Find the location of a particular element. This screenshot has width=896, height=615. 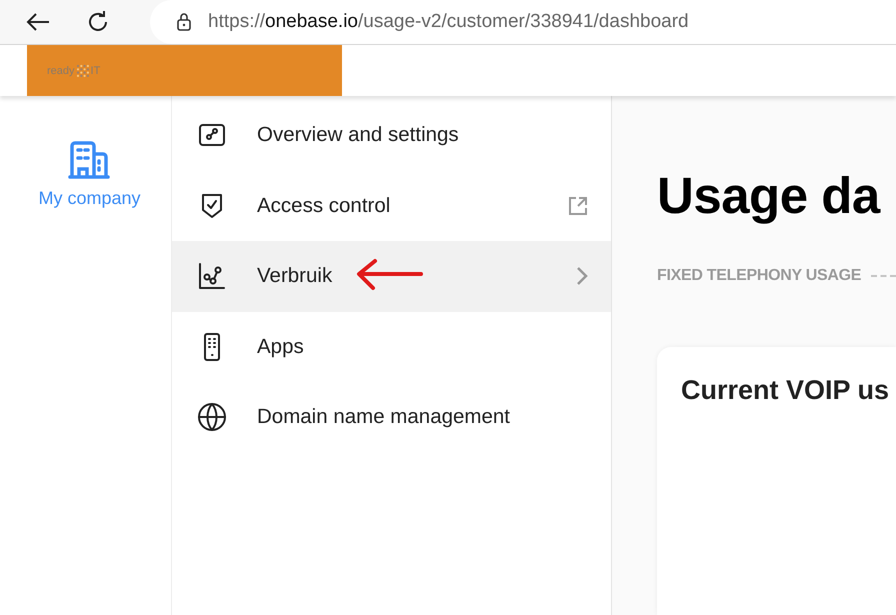

company-logo: ready IT is located at coordinates (73, 71).